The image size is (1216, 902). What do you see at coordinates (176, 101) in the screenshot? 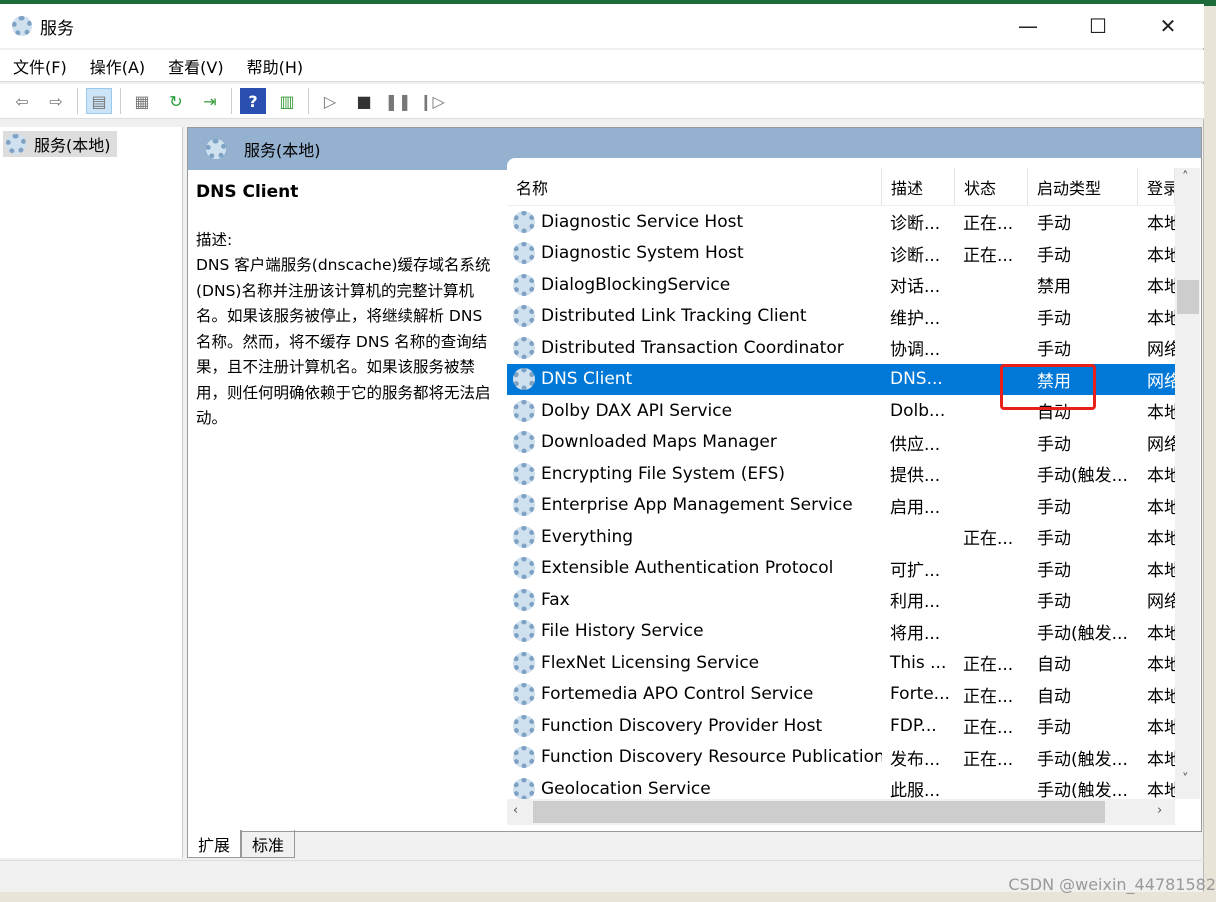
I see `refresh-icon: ↻` at bounding box center [176, 101].